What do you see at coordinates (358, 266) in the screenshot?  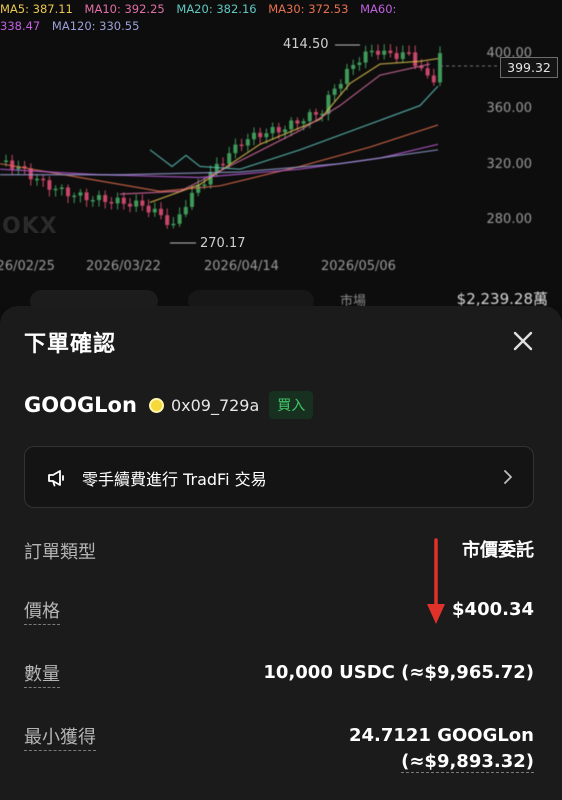 I see `x-tick: 2026/05/06` at bounding box center [358, 266].